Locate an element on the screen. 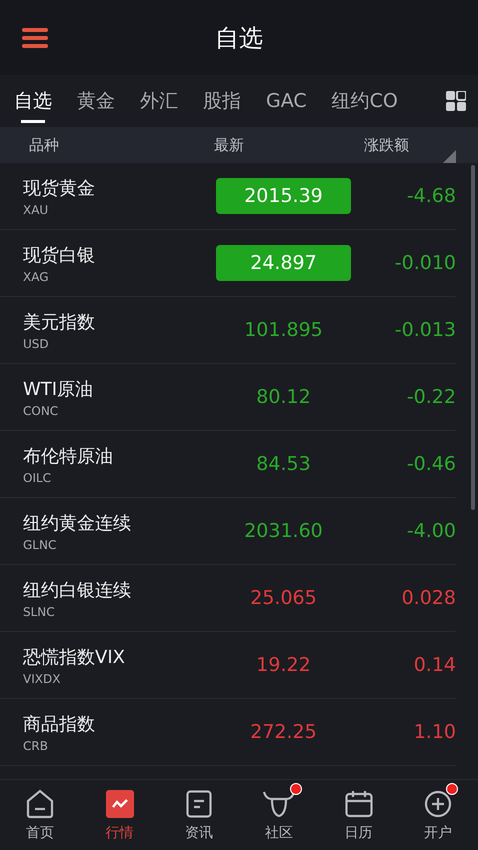 Image resolution: width=478 pixels, height=850 pixels. change-value: 1.10 is located at coordinates (434, 732).